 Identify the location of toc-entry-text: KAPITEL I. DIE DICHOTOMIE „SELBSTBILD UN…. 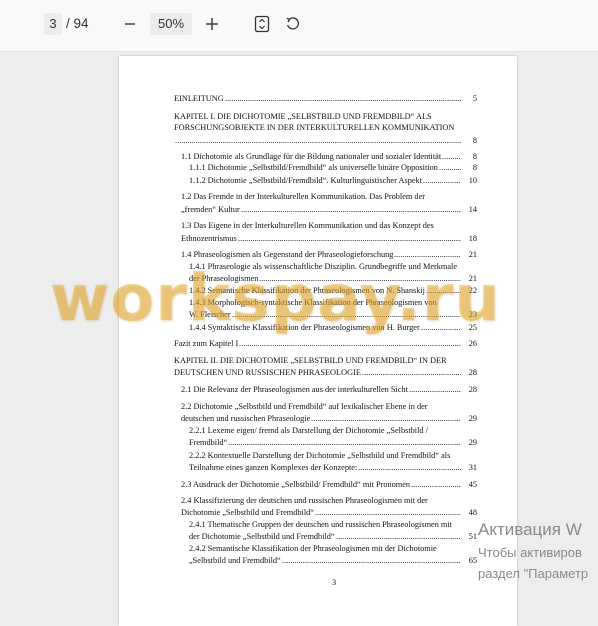
(303, 116).